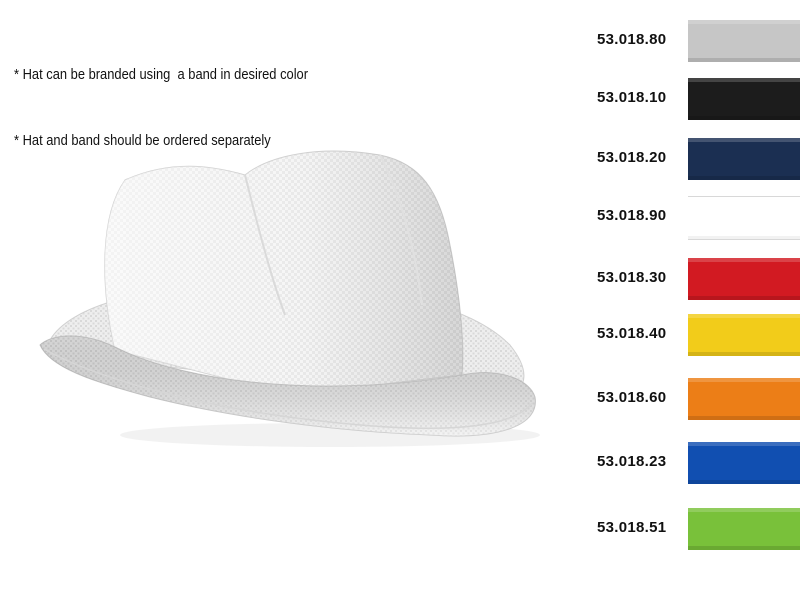  What do you see at coordinates (632, 39) in the screenshot?
I see `band-code: 53.018.80` at bounding box center [632, 39].